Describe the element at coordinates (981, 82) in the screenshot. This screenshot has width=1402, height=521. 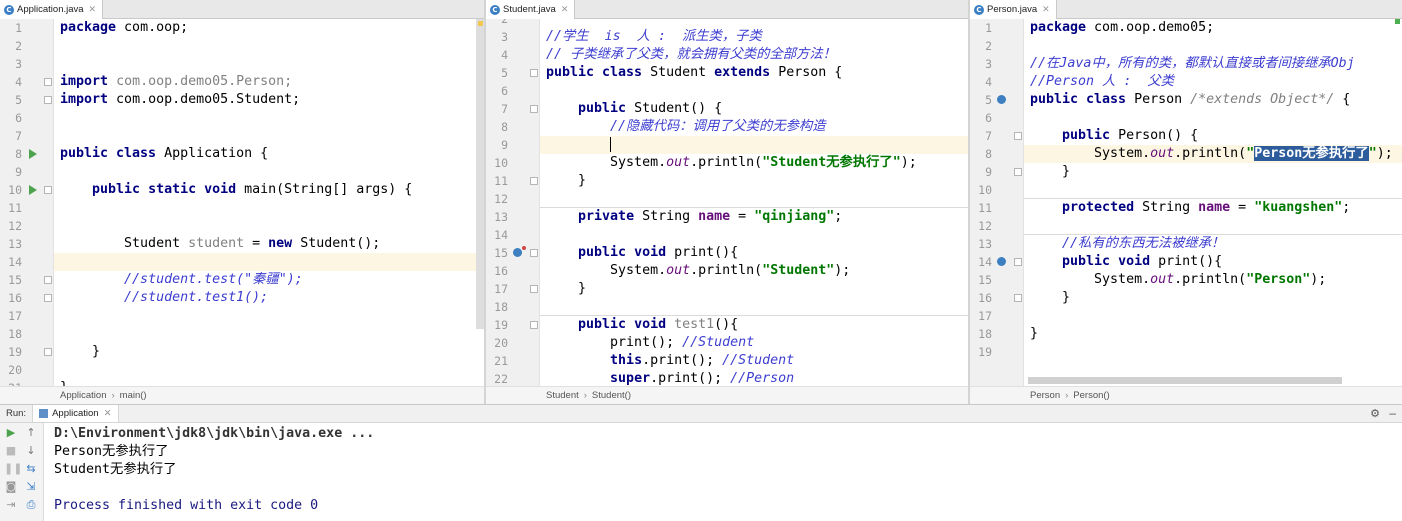
I see `line-number: 4` at that location.